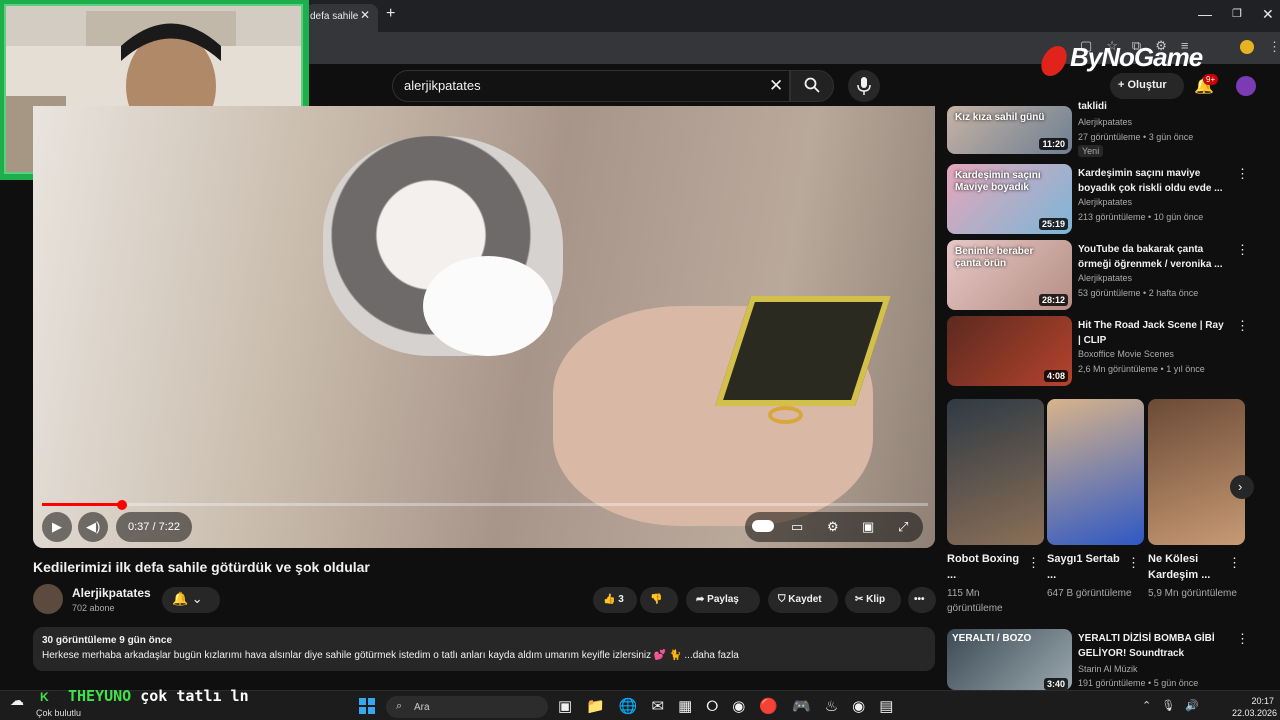  Describe the element at coordinates (1141, 217) in the screenshot. I see `recommendation-meta: 213 görüntüleme • 10 gün önce` at that location.